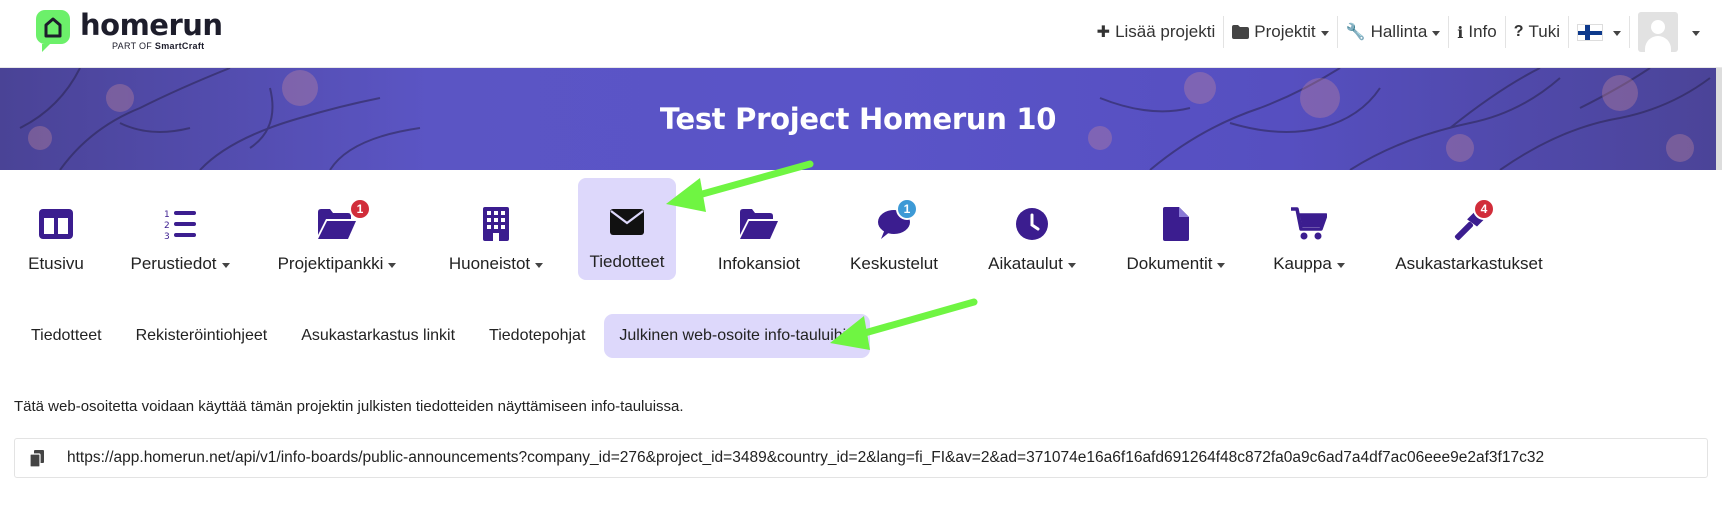  What do you see at coordinates (1472, 220) in the screenshot?
I see `hammer-icon: 4` at bounding box center [1472, 220].